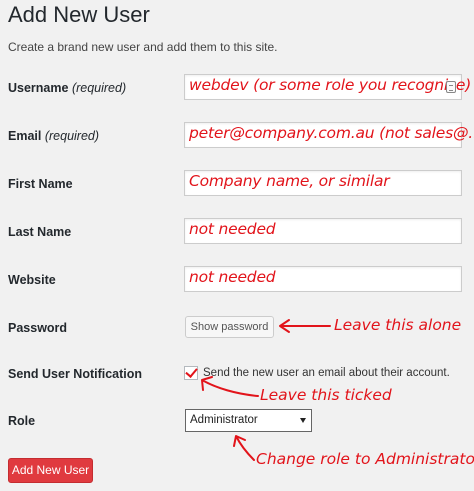 The width and height of the screenshot is (474, 491). What do you see at coordinates (244, 448) in the screenshot?
I see `arrow-to-role-select` at bounding box center [244, 448].